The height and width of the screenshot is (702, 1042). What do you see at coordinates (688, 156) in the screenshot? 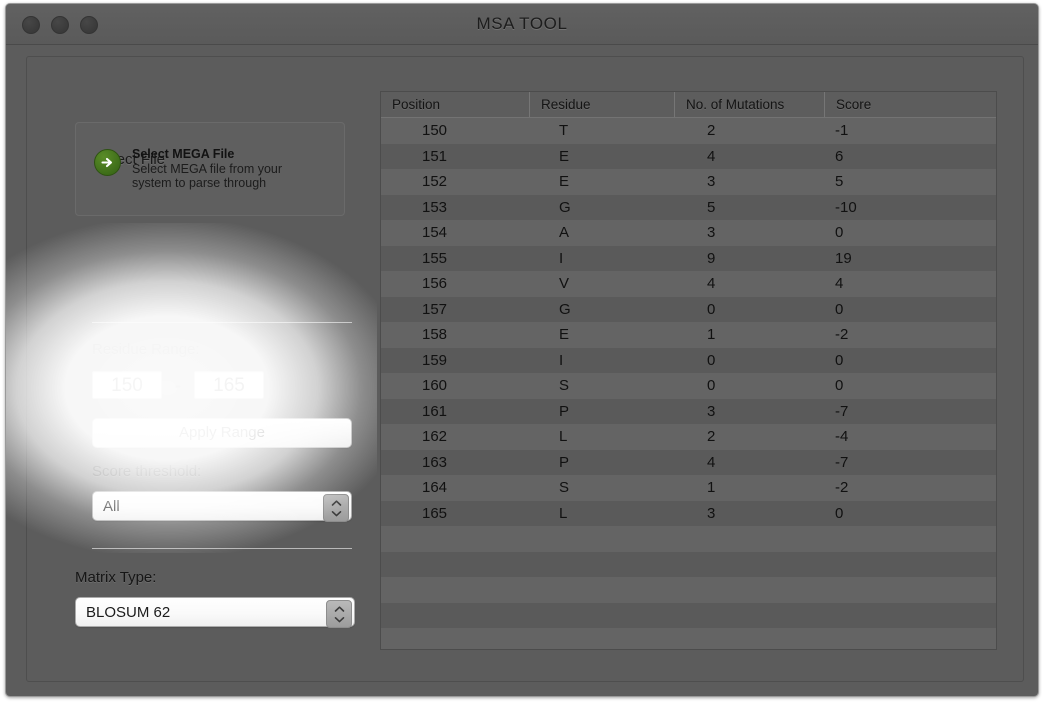
I see `table-row: 151 E 4 6` at bounding box center [688, 156].